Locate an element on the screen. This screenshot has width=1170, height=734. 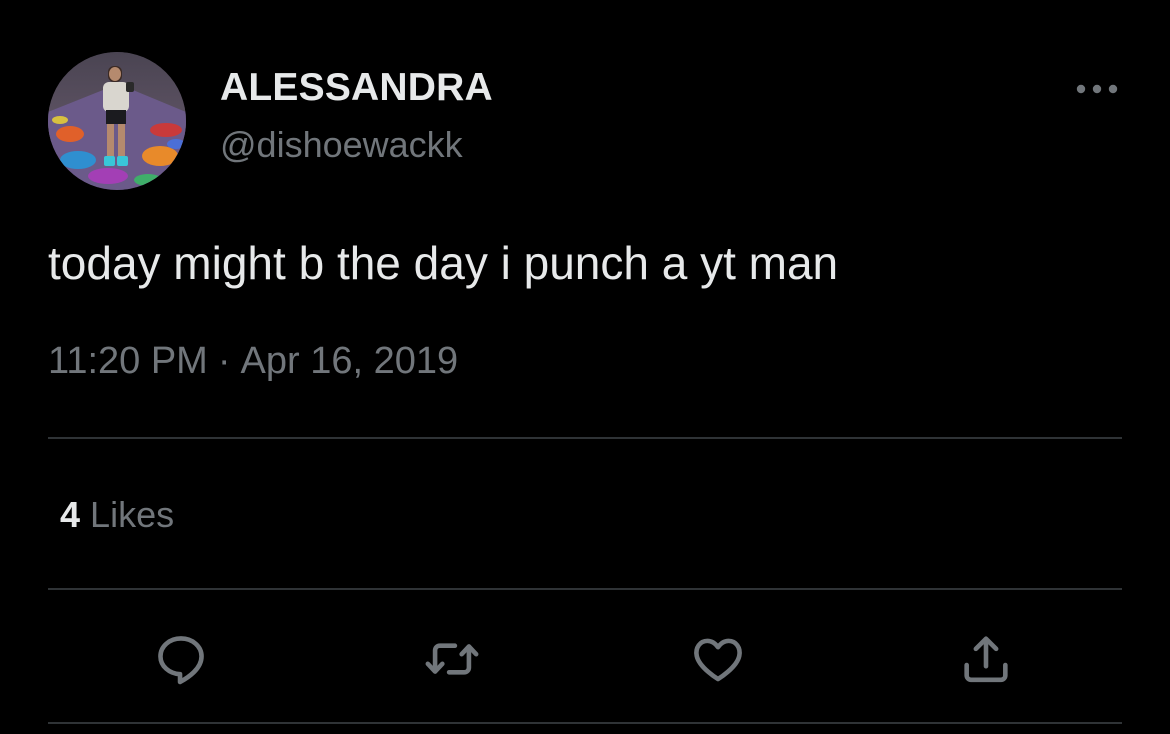
retweet-button is located at coordinates (452, 659).